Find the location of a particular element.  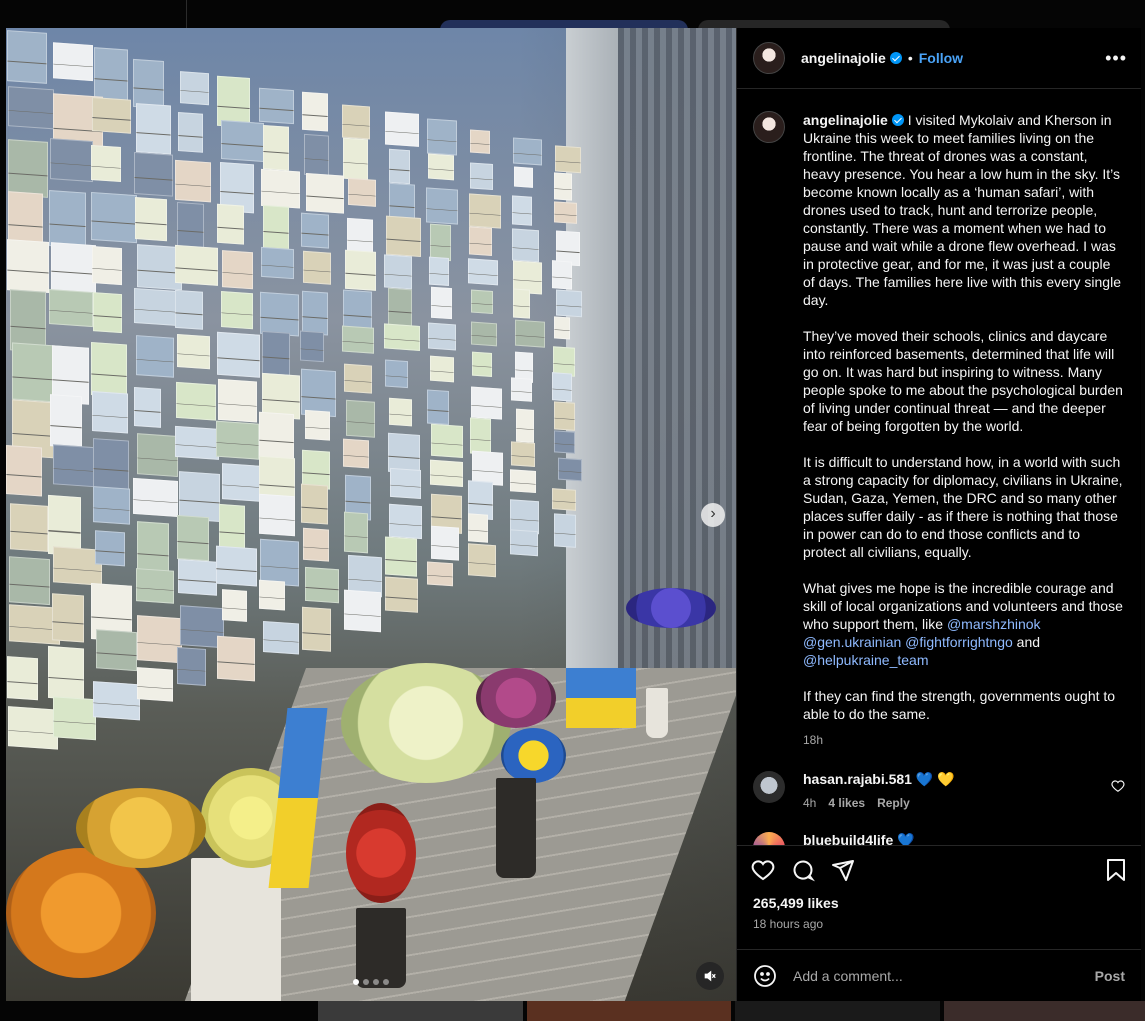

mention-link: @marshzhinok is located at coordinates (994, 624).